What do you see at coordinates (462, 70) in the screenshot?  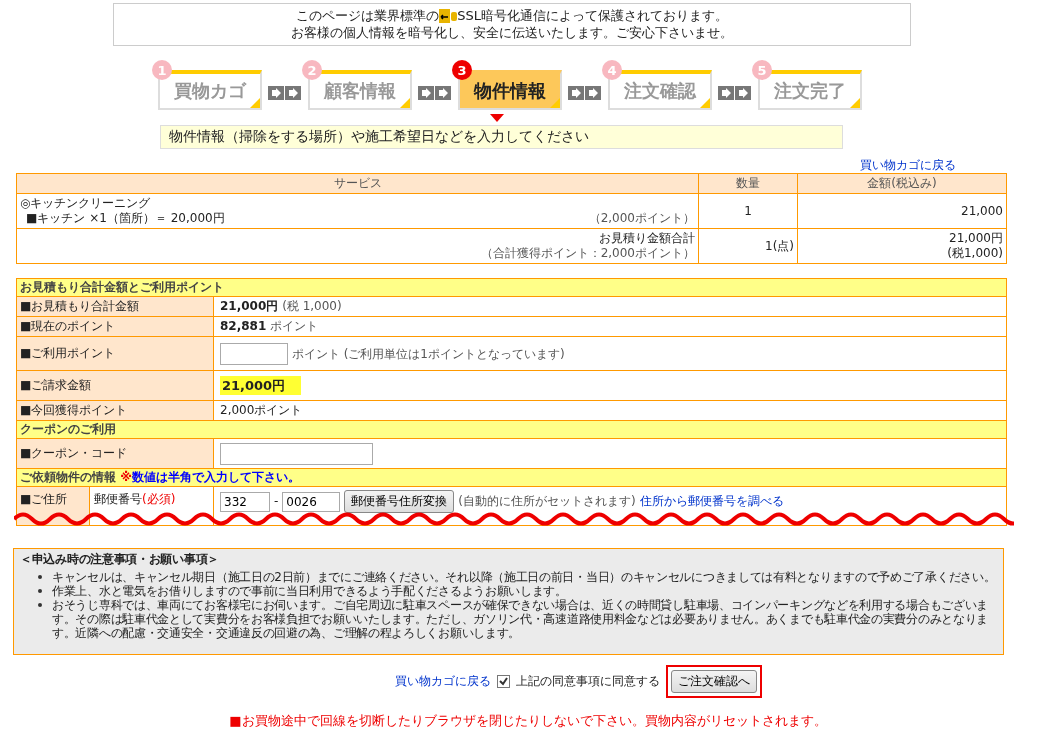 I see `step-number: 3` at bounding box center [462, 70].